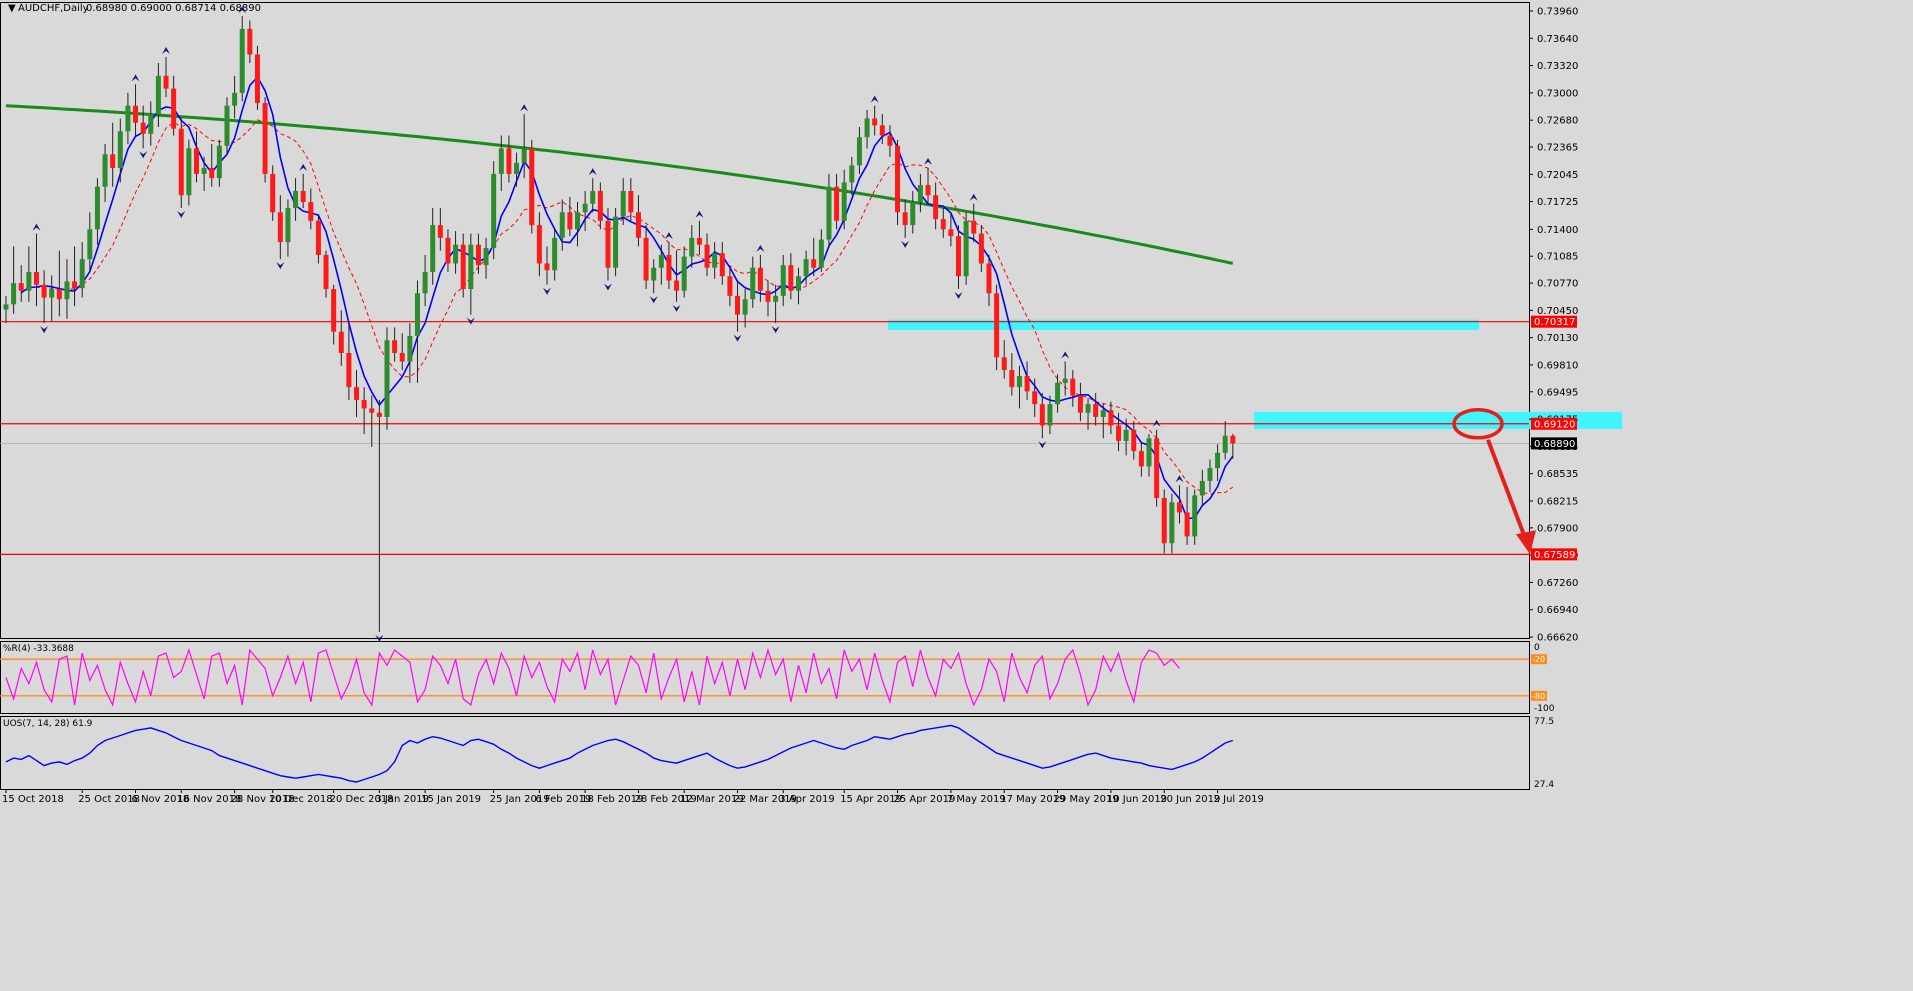  Describe the element at coordinates (1557, 230) in the screenshot. I see `price-tick-label: 0.71400` at that location.